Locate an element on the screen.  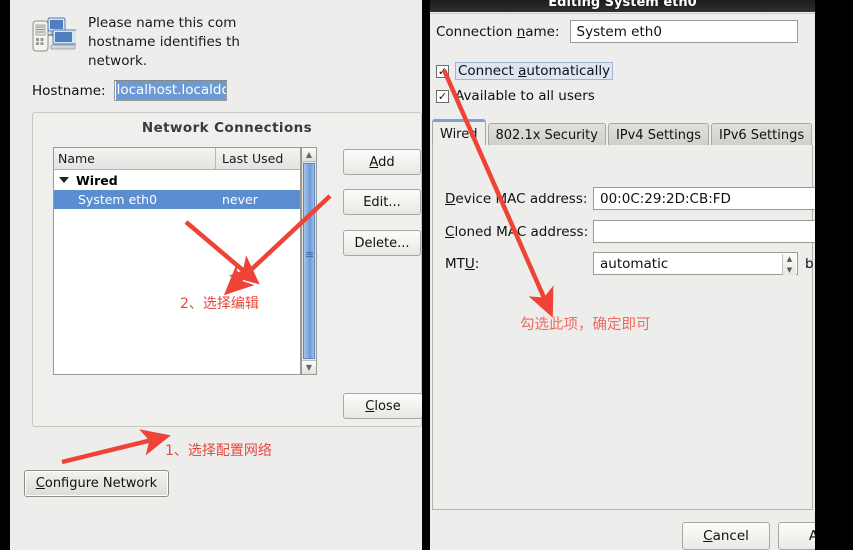
annotation-step3: 勾选此项，确定即可 is located at coordinates (585, 325).